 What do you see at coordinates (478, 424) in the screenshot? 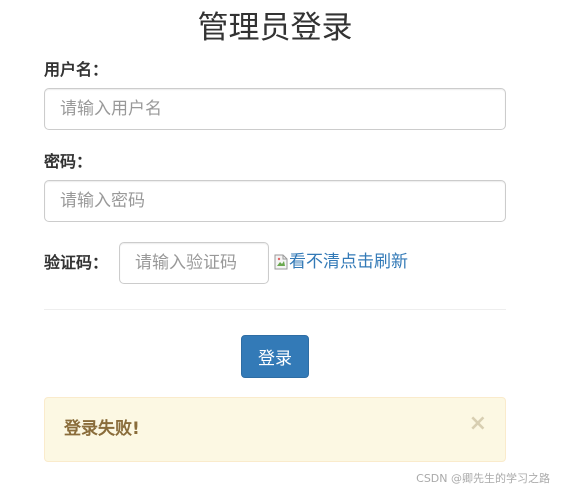
I see `close-icon: ×` at bounding box center [478, 424].